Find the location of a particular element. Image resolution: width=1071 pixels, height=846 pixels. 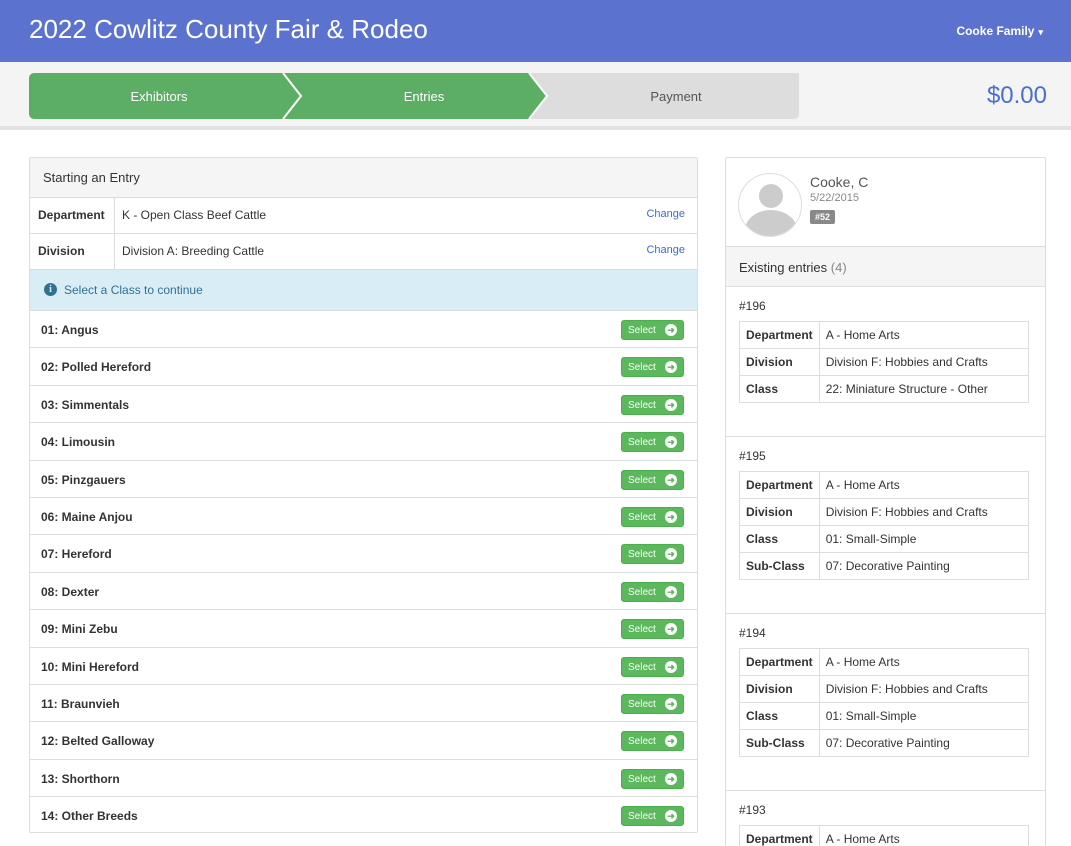

panel-heading: Starting an Entry is located at coordinates (363, 178).